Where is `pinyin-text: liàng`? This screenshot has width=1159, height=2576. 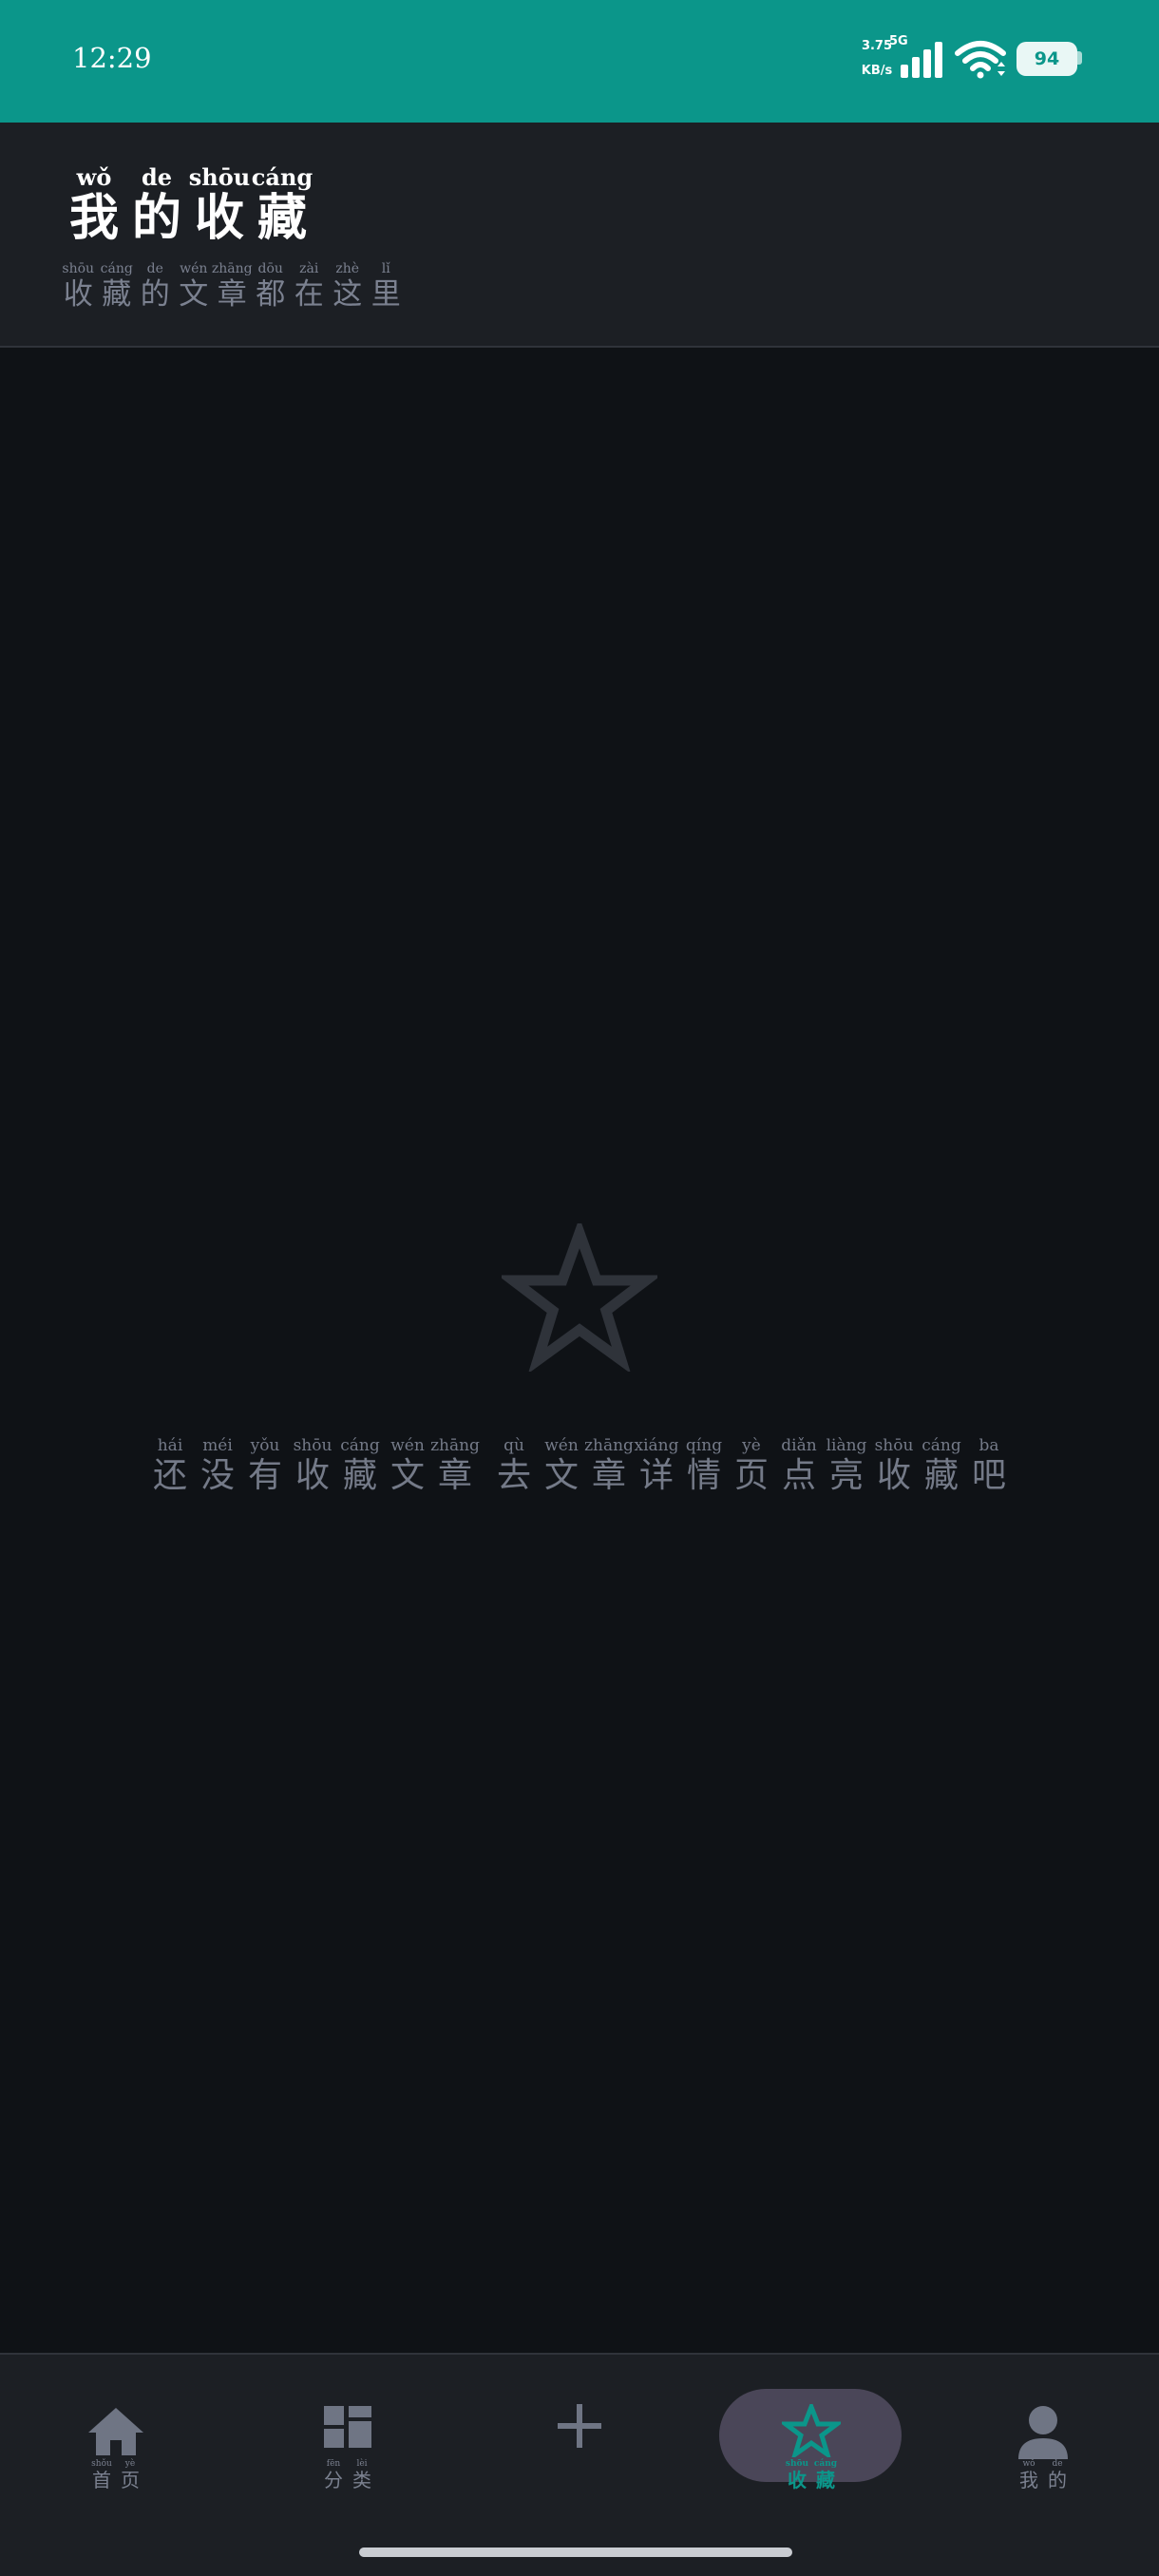 pinyin-text: liàng is located at coordinates (846, 1445).